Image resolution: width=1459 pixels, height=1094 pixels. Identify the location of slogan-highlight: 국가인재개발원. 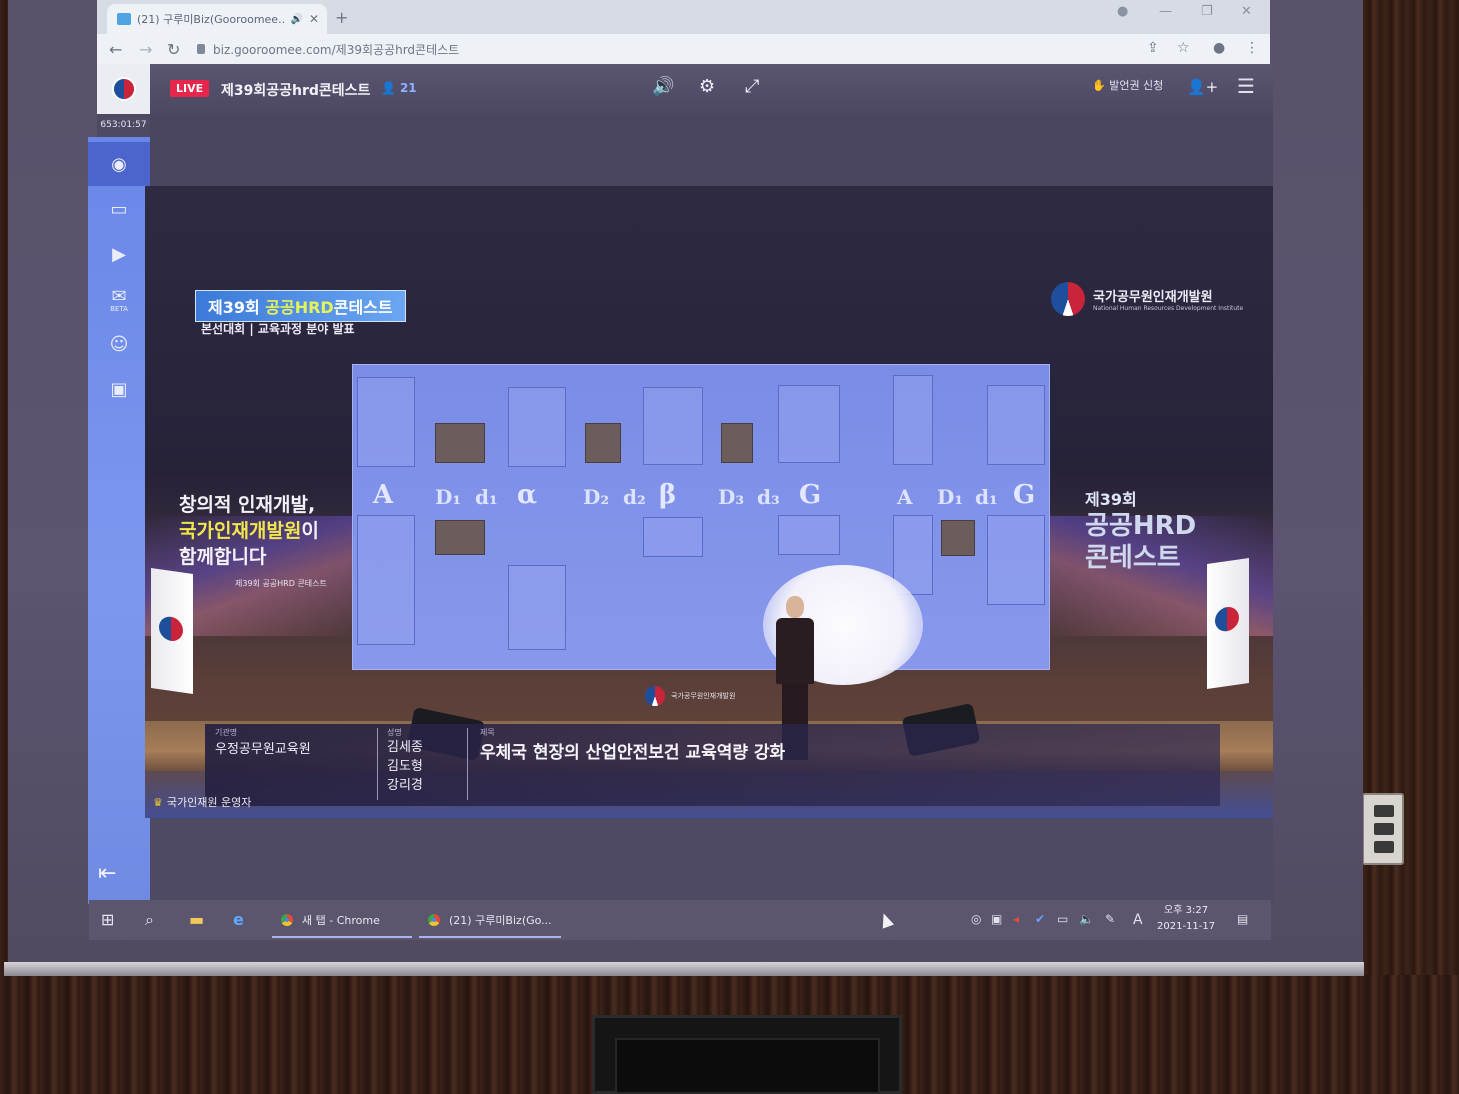
(240, 531).